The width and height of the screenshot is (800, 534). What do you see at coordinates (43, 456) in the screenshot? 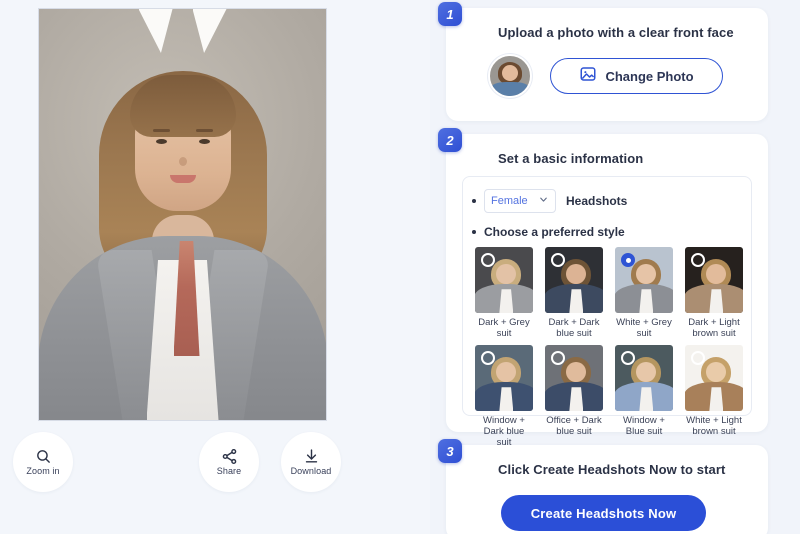
I see `magnifier-icon` at bounding box center [43, 456].